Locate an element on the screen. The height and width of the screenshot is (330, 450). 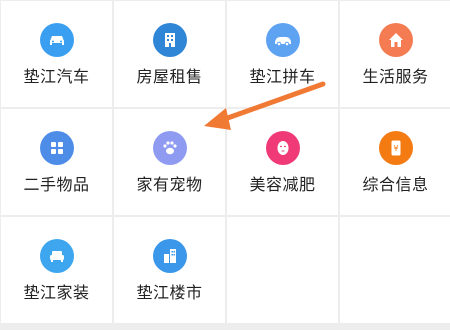
category-carpool: 垫江拼车 is located at coordinates (282, 54).